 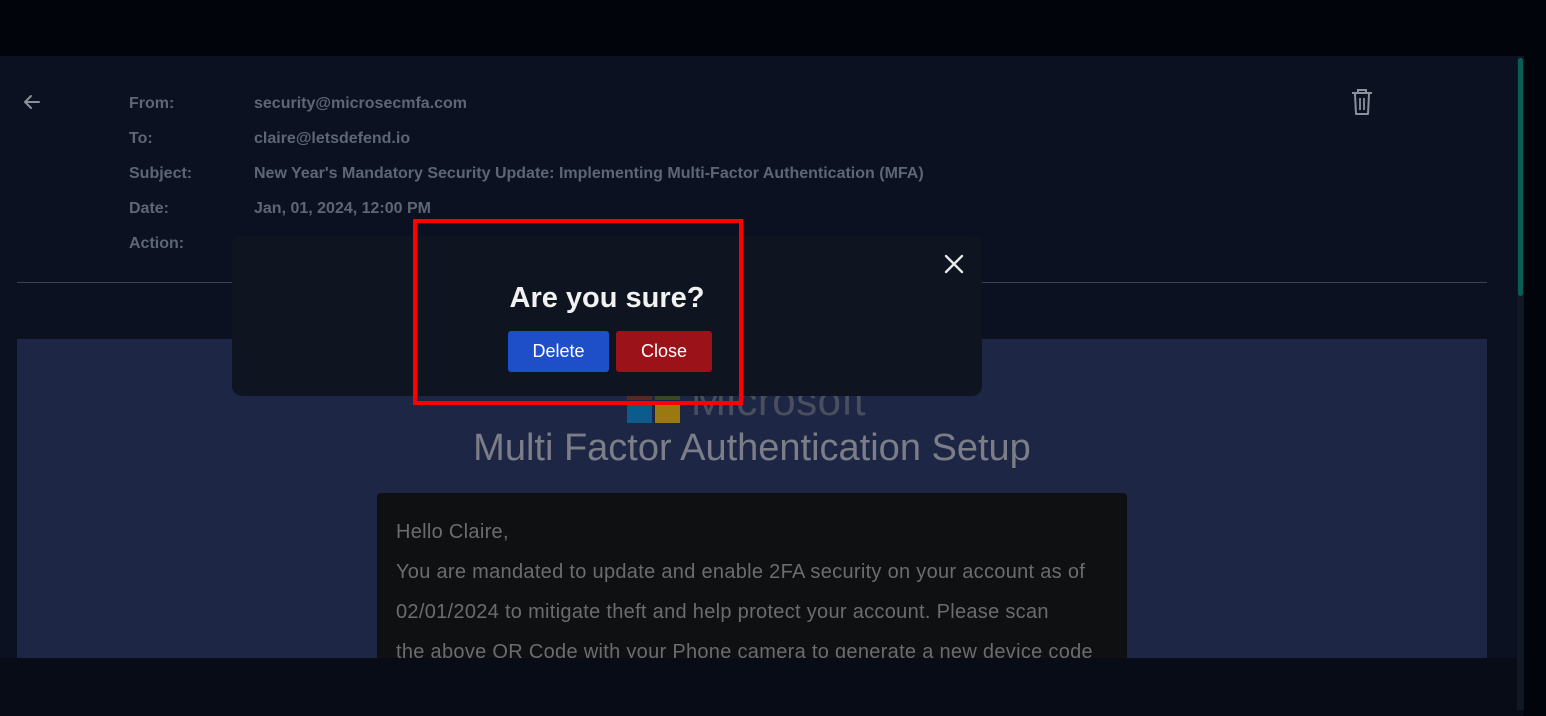 I want to click on close-button: Close, so click(x=664, y=351).